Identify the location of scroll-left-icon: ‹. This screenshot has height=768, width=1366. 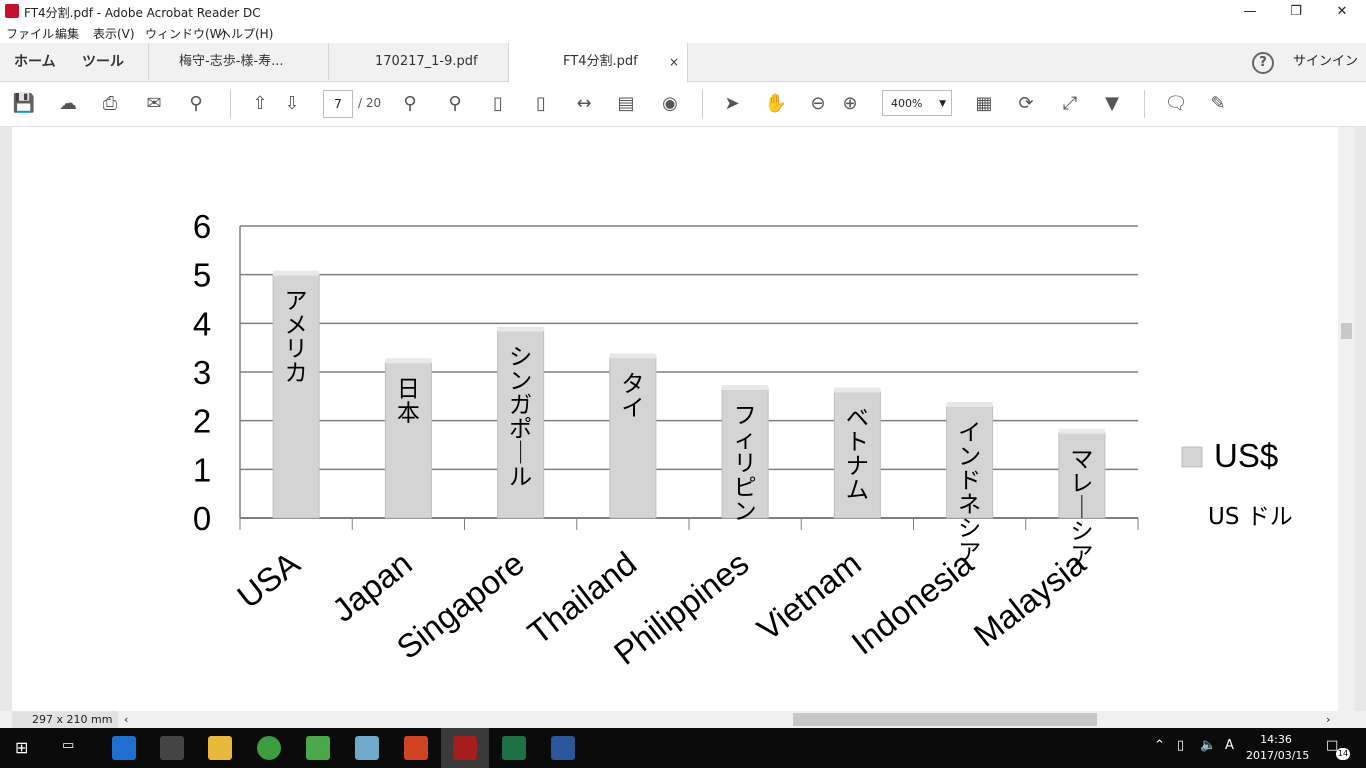
(126, 719).